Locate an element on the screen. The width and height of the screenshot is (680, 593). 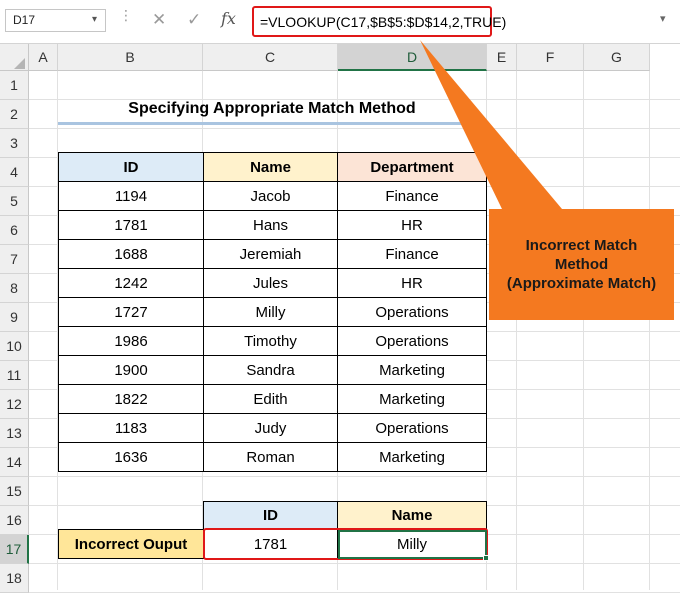
callout-line-1: Incorrect Match is located at coordinates (581, 245).